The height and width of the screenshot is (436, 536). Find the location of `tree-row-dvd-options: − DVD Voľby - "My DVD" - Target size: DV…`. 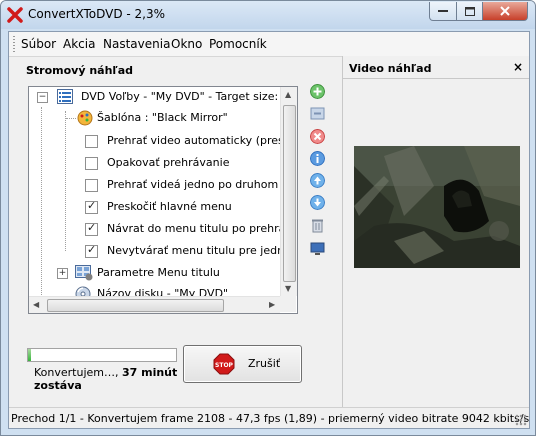

tree-row-dvd-options: − DVD Voľby - "My DVD" - Target size: DV… is located at coordinates (163, 97).